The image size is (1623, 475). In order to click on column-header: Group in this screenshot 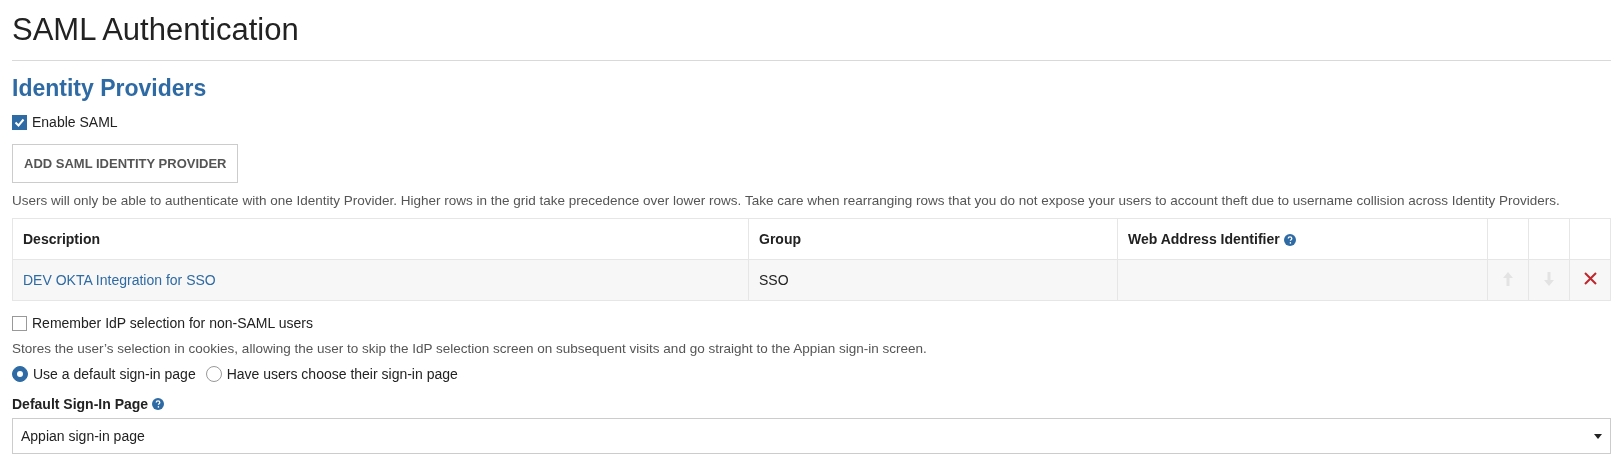, I will do `click(933, 239)`.